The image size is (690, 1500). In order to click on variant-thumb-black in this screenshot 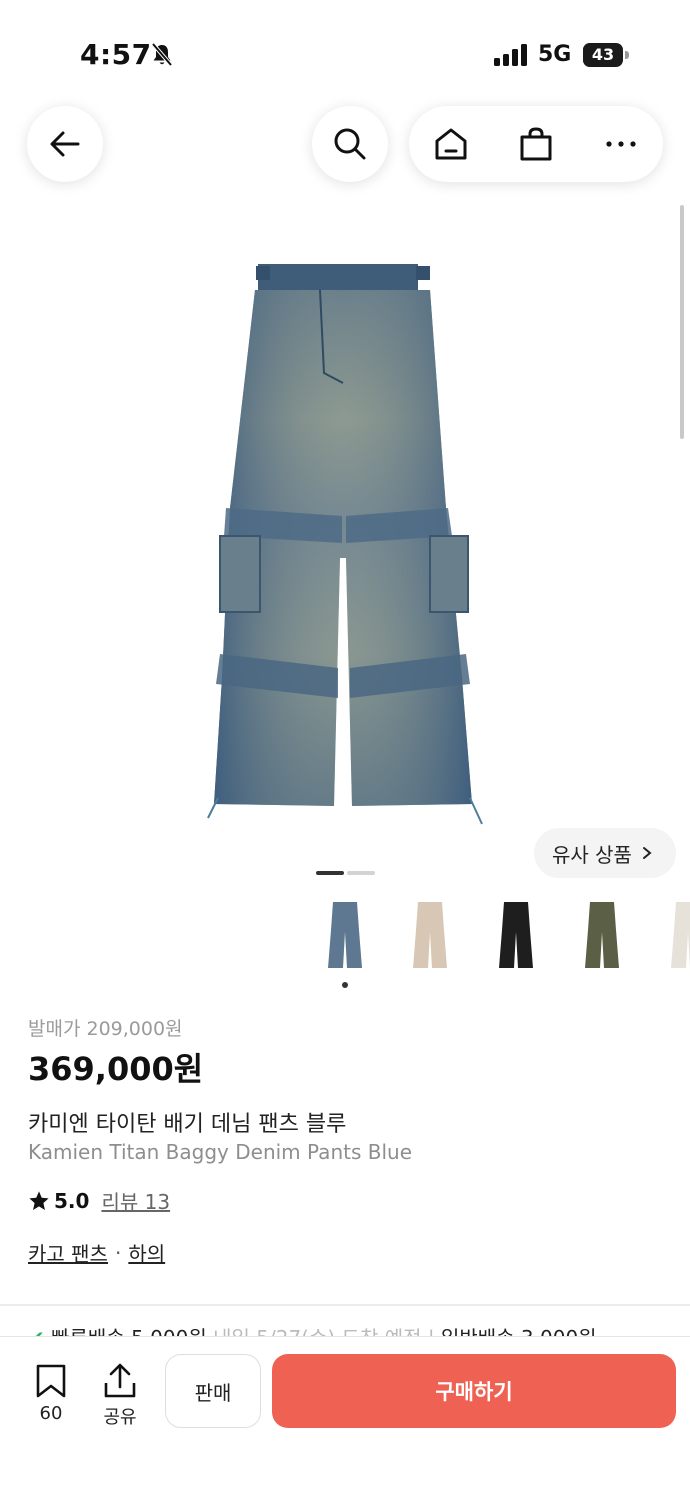, I will do `click(516, 936)`.